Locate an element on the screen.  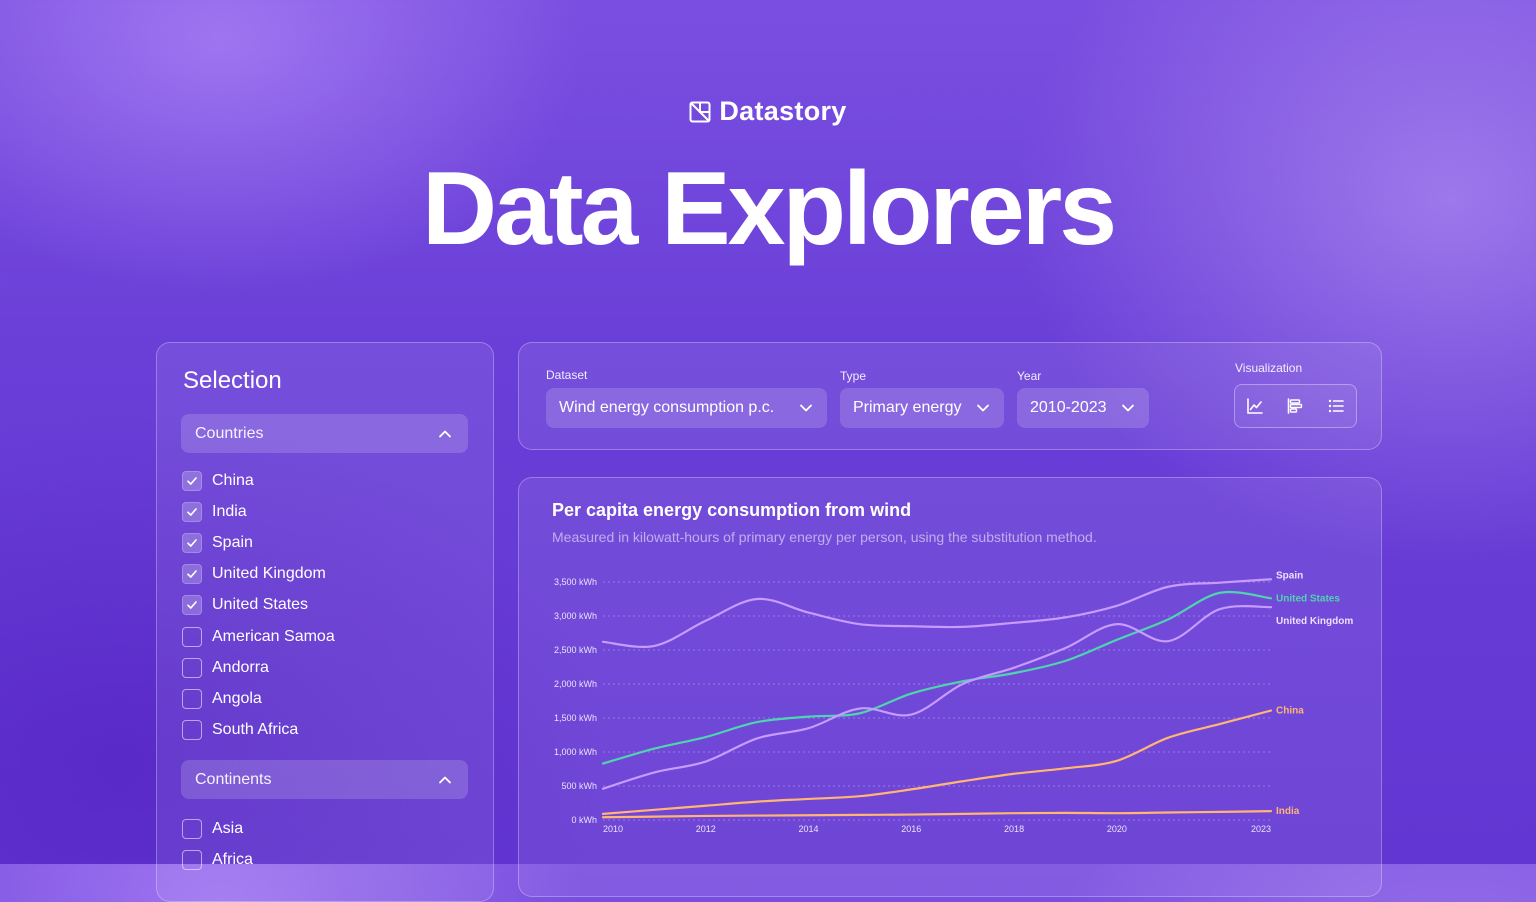
datastory-logo-icon is located at coordinates (700, 111).